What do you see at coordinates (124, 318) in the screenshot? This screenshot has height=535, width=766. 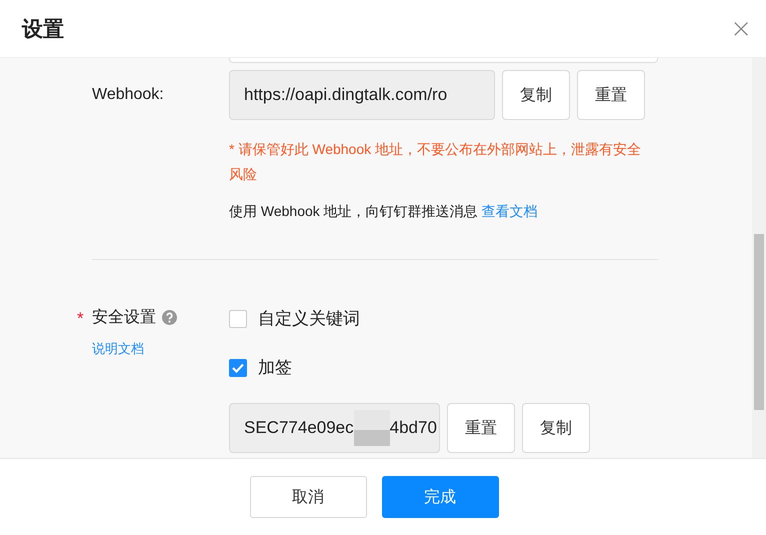 I see `security-label: 安全设置` at bounding box center [124, 318].